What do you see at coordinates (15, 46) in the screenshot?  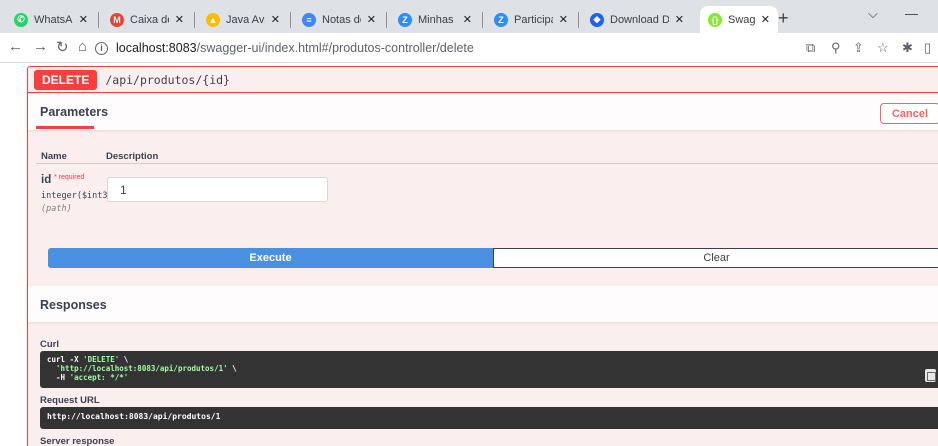 I see `back-icon: ←` at bounding box center [15, 46].